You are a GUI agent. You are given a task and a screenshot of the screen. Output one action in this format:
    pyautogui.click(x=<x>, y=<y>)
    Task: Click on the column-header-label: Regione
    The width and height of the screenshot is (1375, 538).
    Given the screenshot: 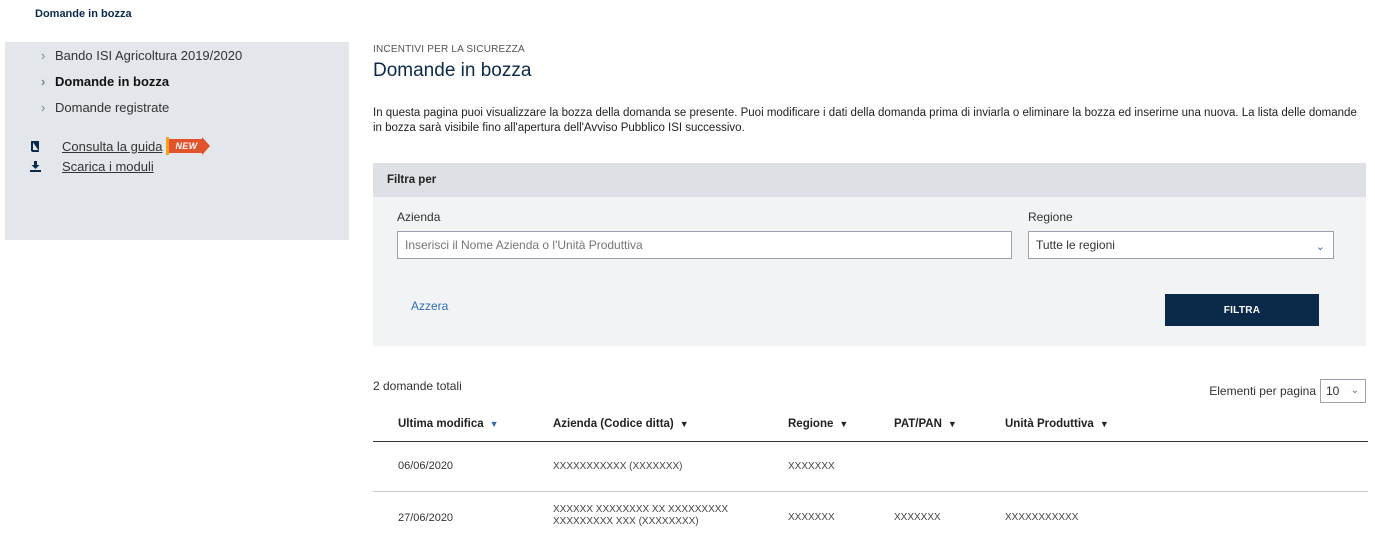 What is the action you would take?
    pyautogui.click(x=811, y=424)
    